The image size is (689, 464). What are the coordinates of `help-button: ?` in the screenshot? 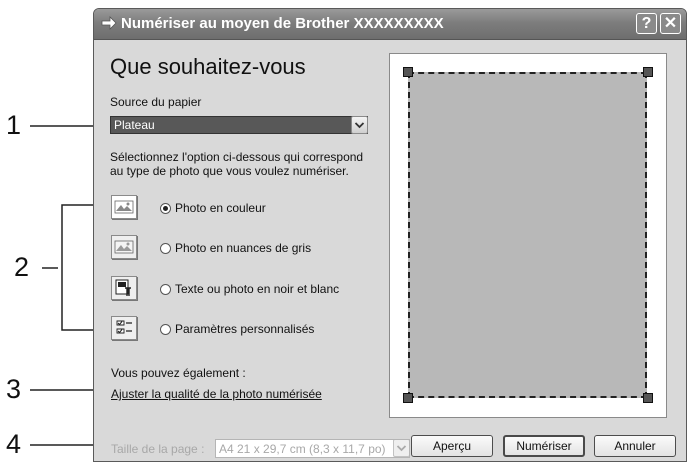 It's located at (646, 23).